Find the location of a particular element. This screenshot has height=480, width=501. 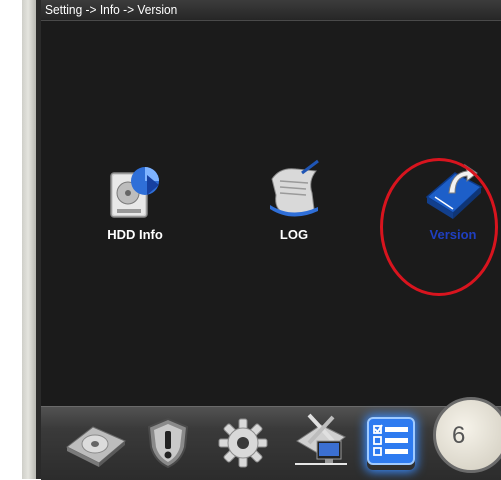

taskbar-item-security is located at coordinates (168, 445).